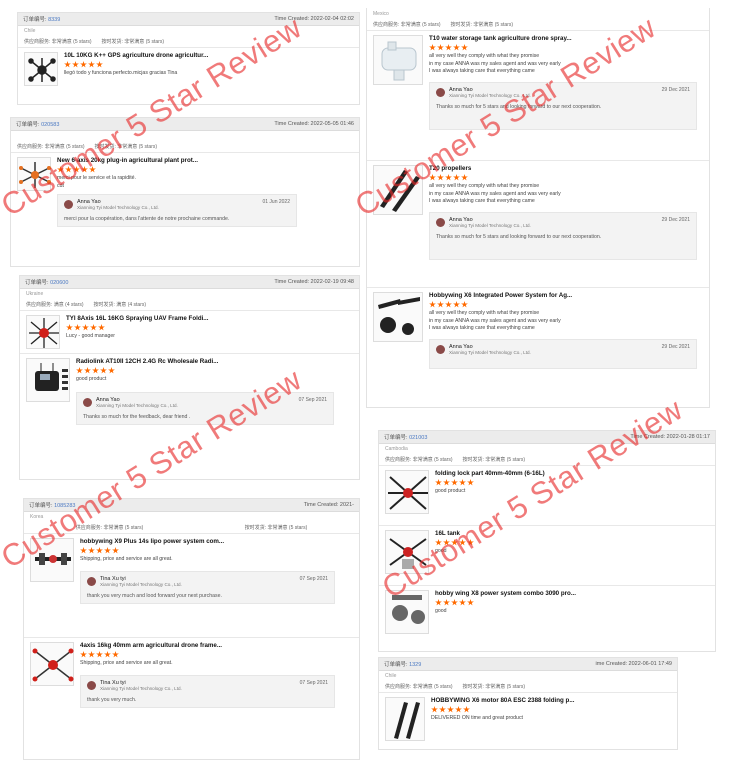  What do you see at coordinates (381, 14) in the screenshot?
I see `buyer-country: Mexico` at bounding box center [381, 14].